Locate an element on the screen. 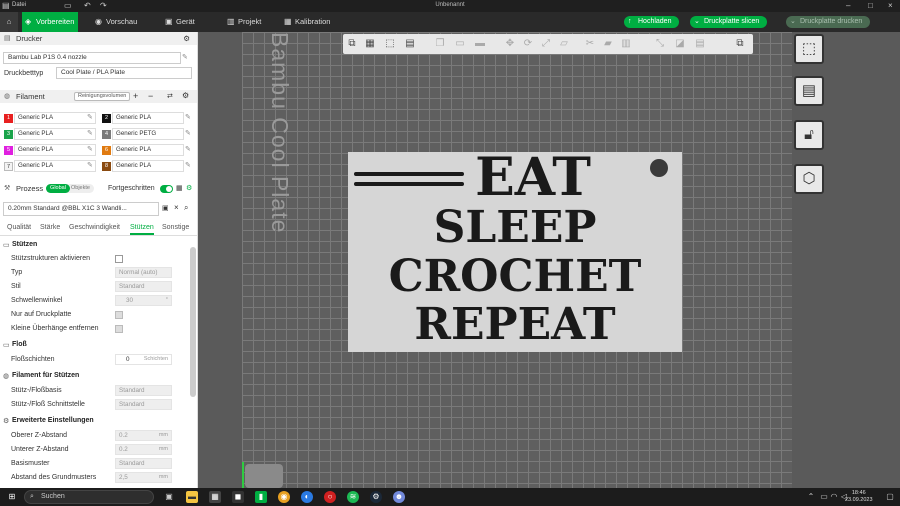 The image size is (900, 506). panel-scrollbar is located at coordinates (193, 322).